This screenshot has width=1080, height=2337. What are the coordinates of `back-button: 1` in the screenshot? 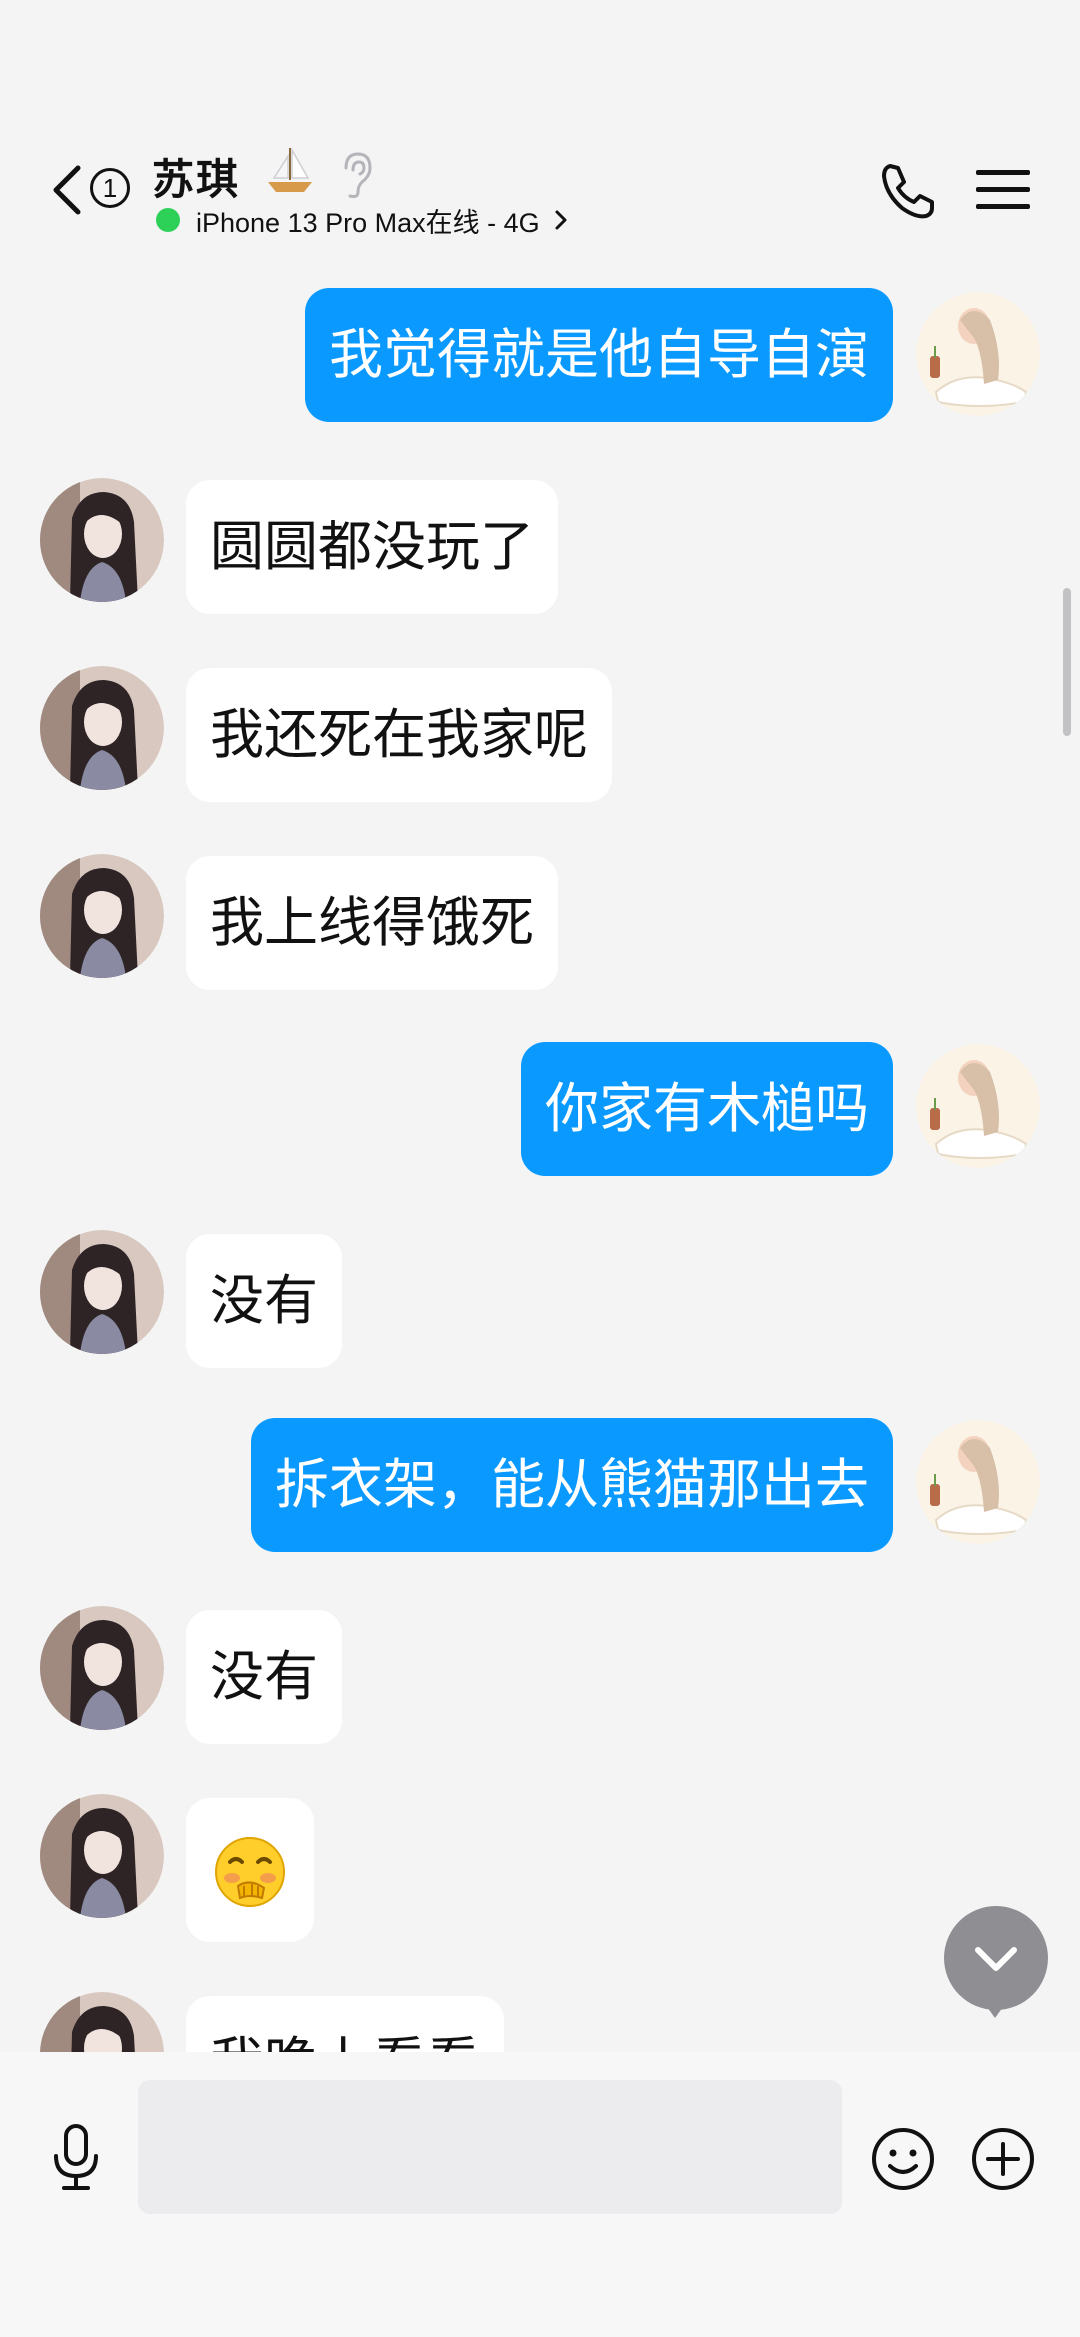 It's located at (93, 190).